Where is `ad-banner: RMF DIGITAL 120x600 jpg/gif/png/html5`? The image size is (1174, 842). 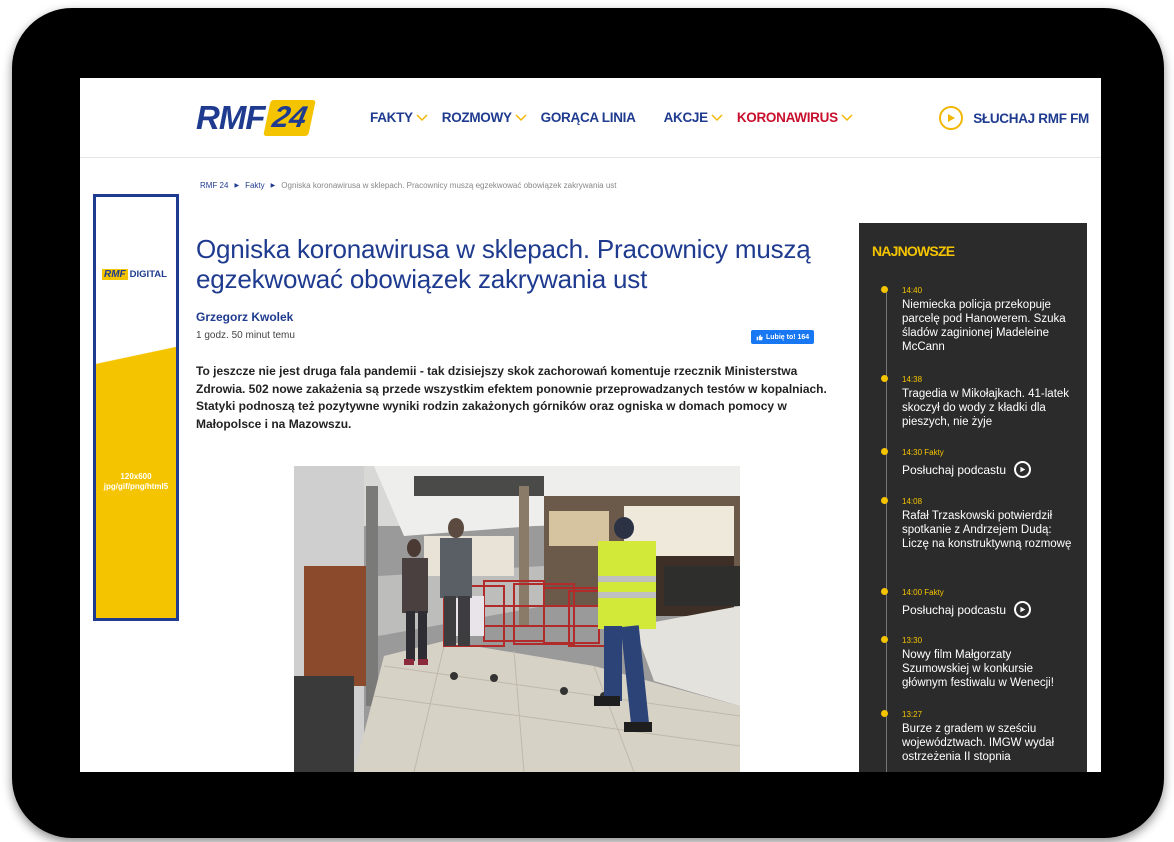
ad-banner: RMF DIGITAL 120x600 jpg/gif/png/html5 is located at coordinates (136, 407).